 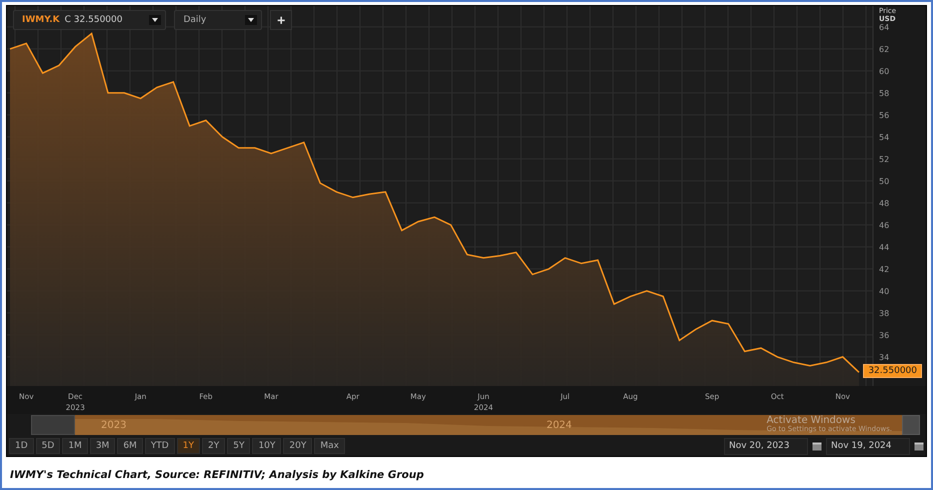 I want to click on range-button: Max, so click(x=329, y=446).